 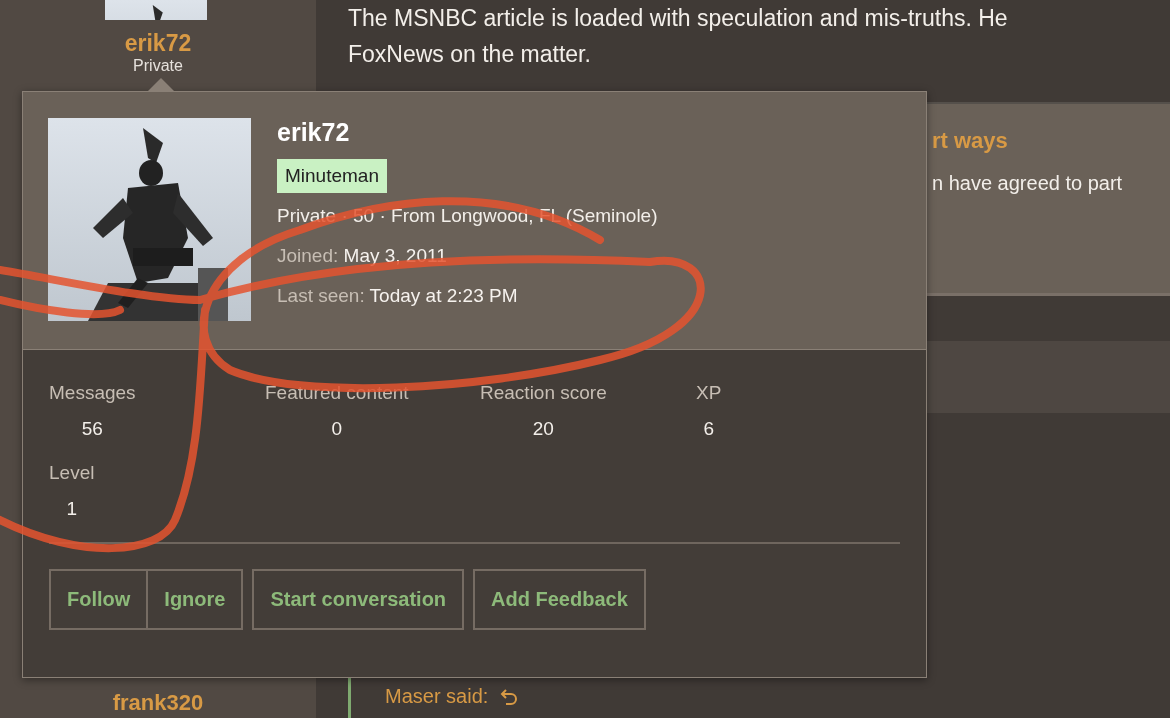 What do you see at coordinates (158, 66) in the screenshot?
I see `user-title: Private` at bounding box center [158, 66].